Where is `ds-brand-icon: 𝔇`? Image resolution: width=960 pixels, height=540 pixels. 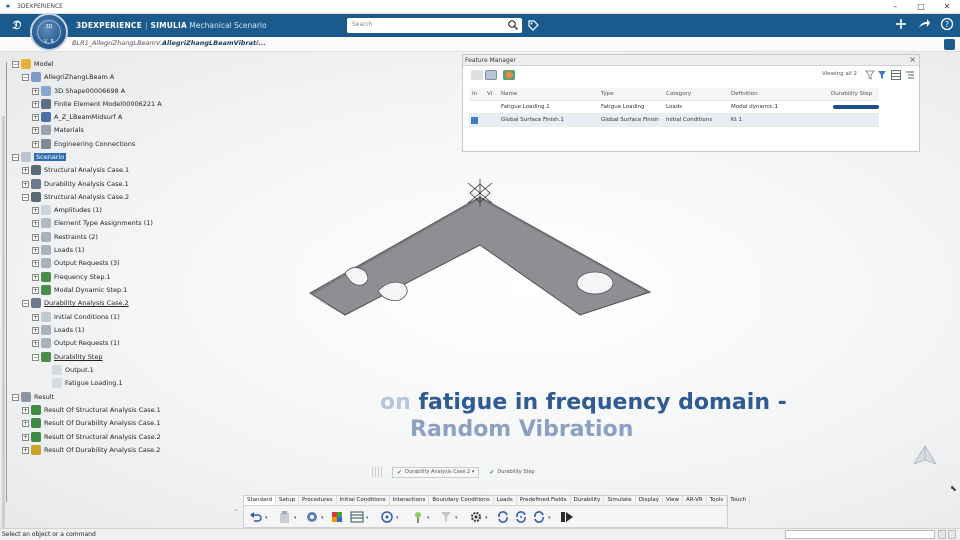 ds-brand-icon: 𝔇 is located at coordinates (16, 25).